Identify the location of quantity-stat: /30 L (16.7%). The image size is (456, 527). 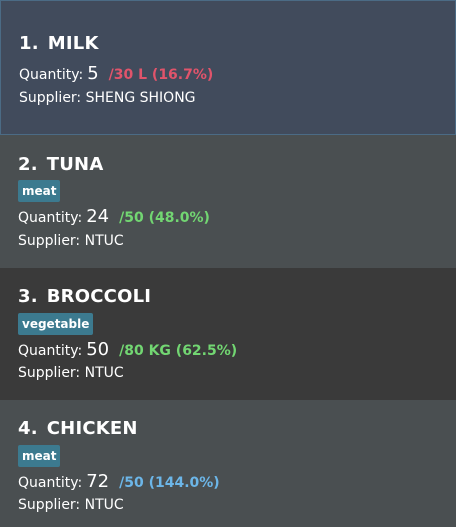
(161, 75).